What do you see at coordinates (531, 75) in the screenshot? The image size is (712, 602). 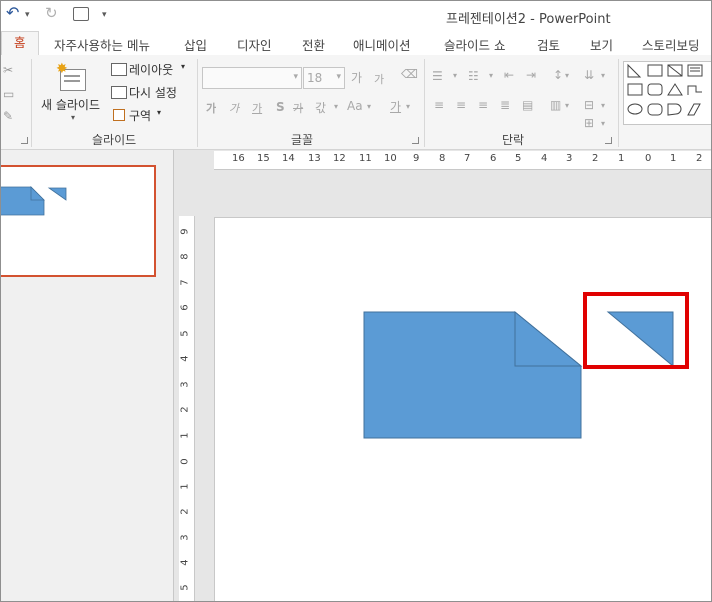 I see `increase-indent-icon: ⇥` at bounding box center [531, 75].